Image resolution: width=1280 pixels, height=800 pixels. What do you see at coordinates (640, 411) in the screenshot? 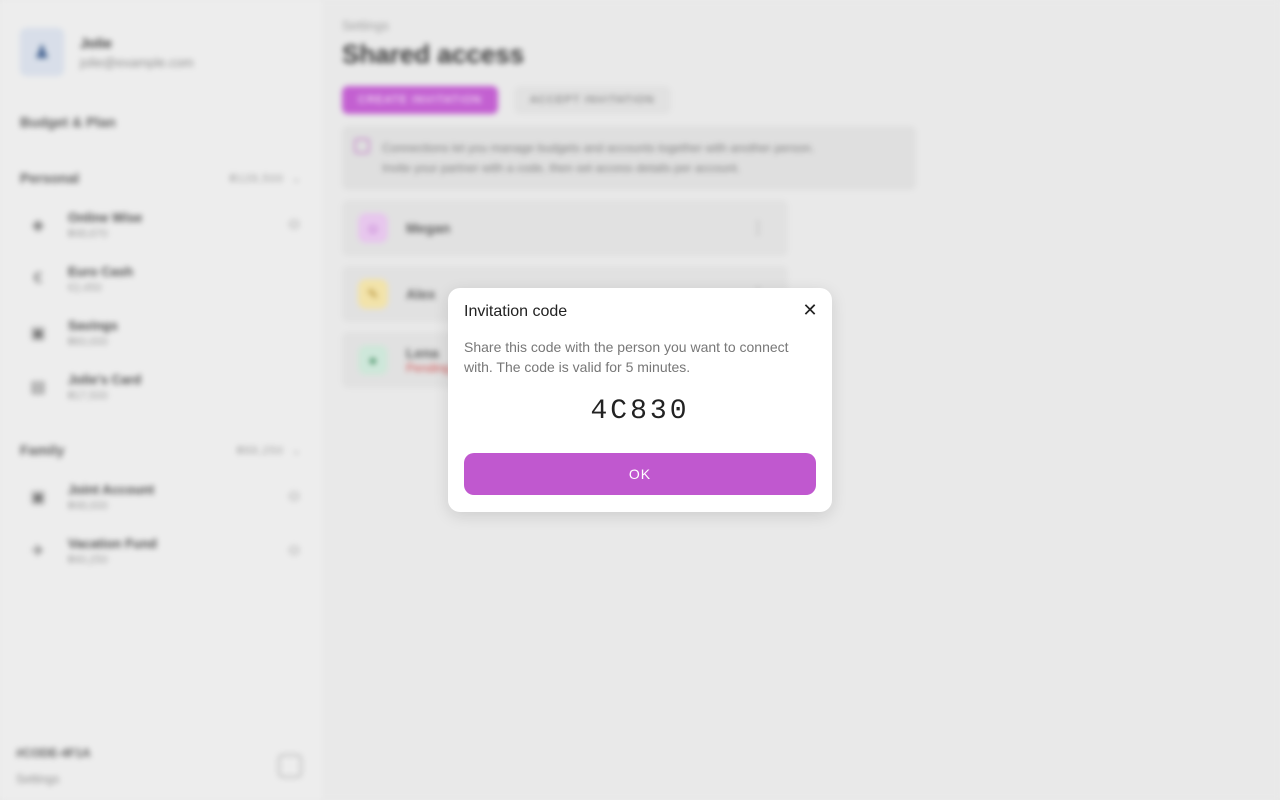
I see `invitation-code: 4C830` at bounding box center [640, 411].